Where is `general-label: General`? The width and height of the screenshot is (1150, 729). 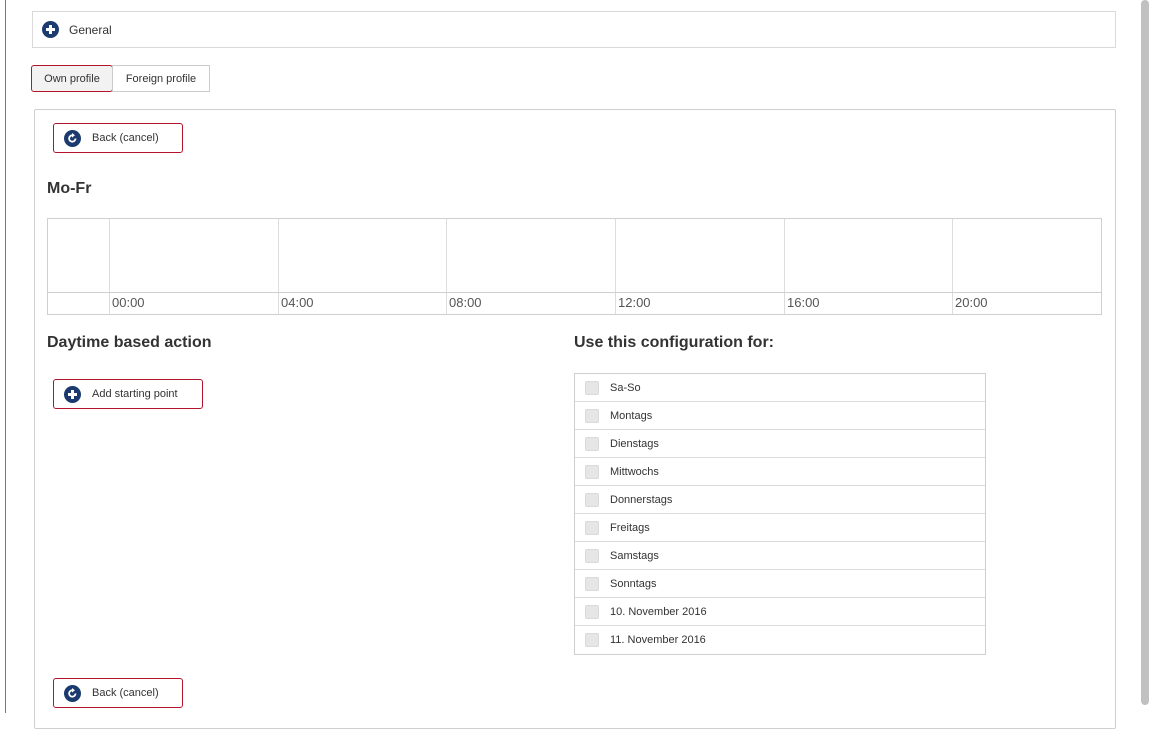 general-label: General is located at coordinates (90, 29).